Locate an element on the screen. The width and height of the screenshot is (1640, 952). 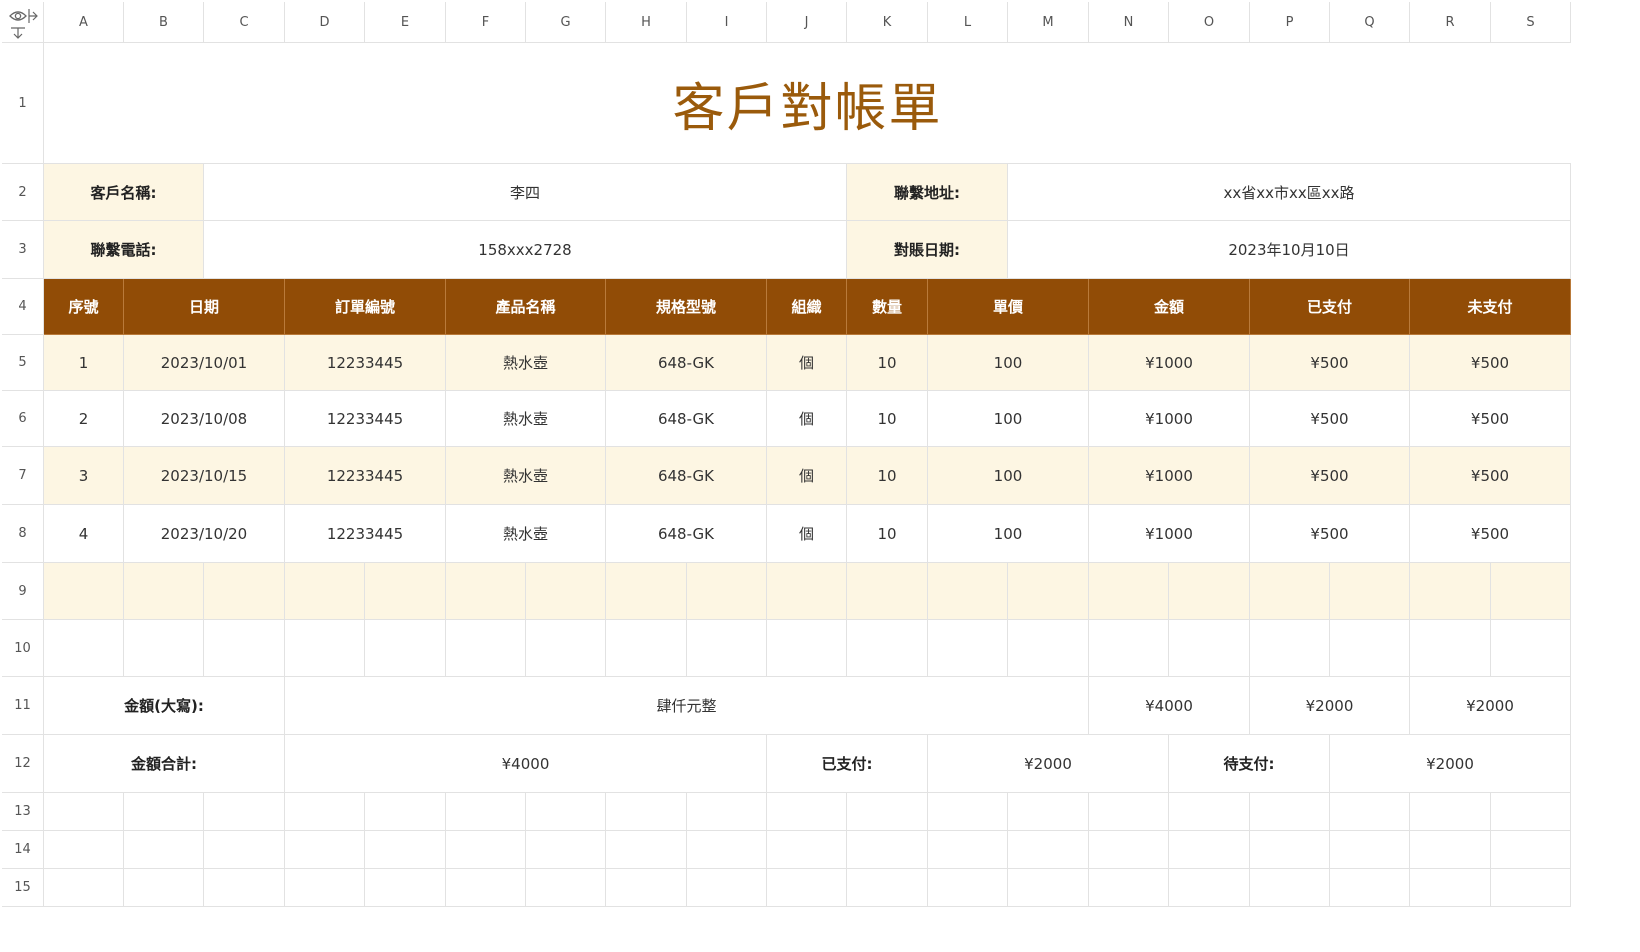
column-header: H is located at coordinates (646, 22).